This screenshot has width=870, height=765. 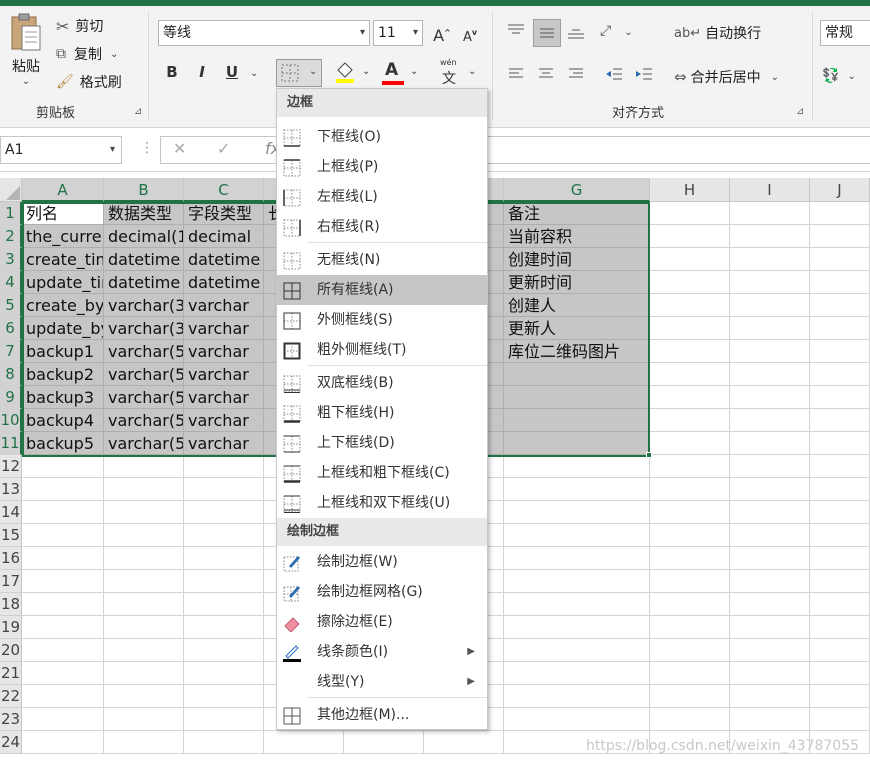 What do you see at coordinates (11, 397) in the screenshot?
I see `row-header-9: 9` at bounding box center [11, 397].